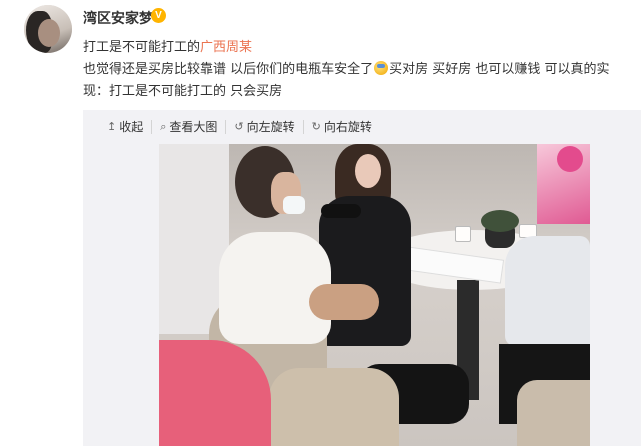  I want to click on view-large-button: ⌕ 查看大图, so click(189, 127).